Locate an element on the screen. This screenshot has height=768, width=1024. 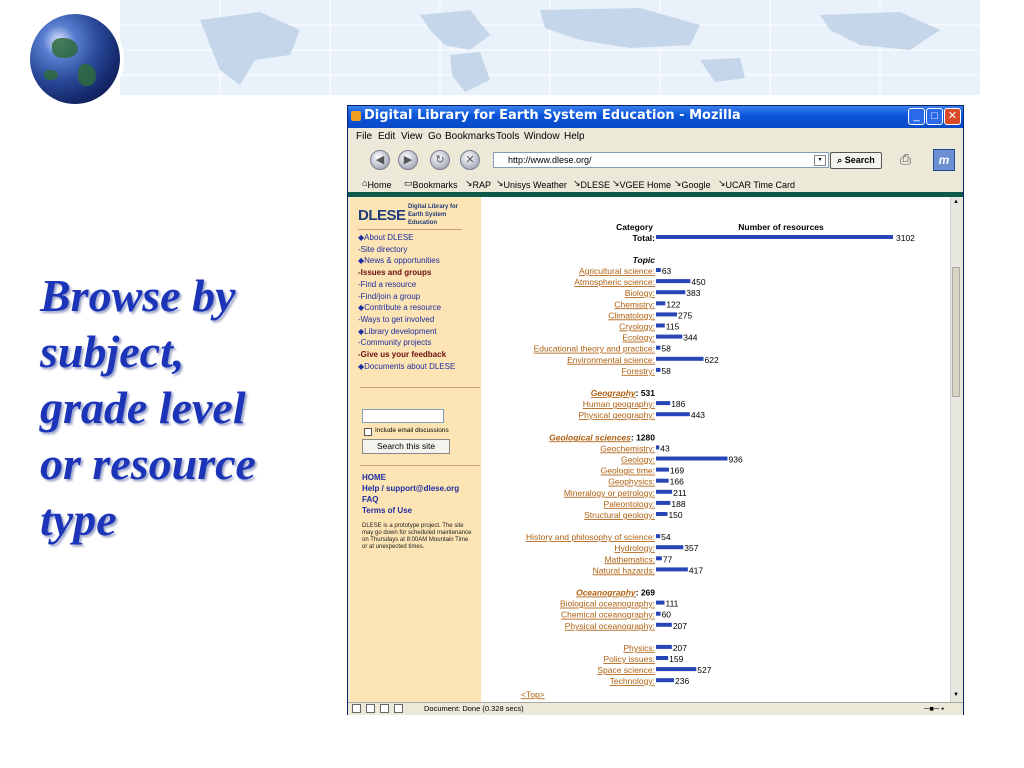
include-email-label: Include email discussions is located at coordinates (412, 430).